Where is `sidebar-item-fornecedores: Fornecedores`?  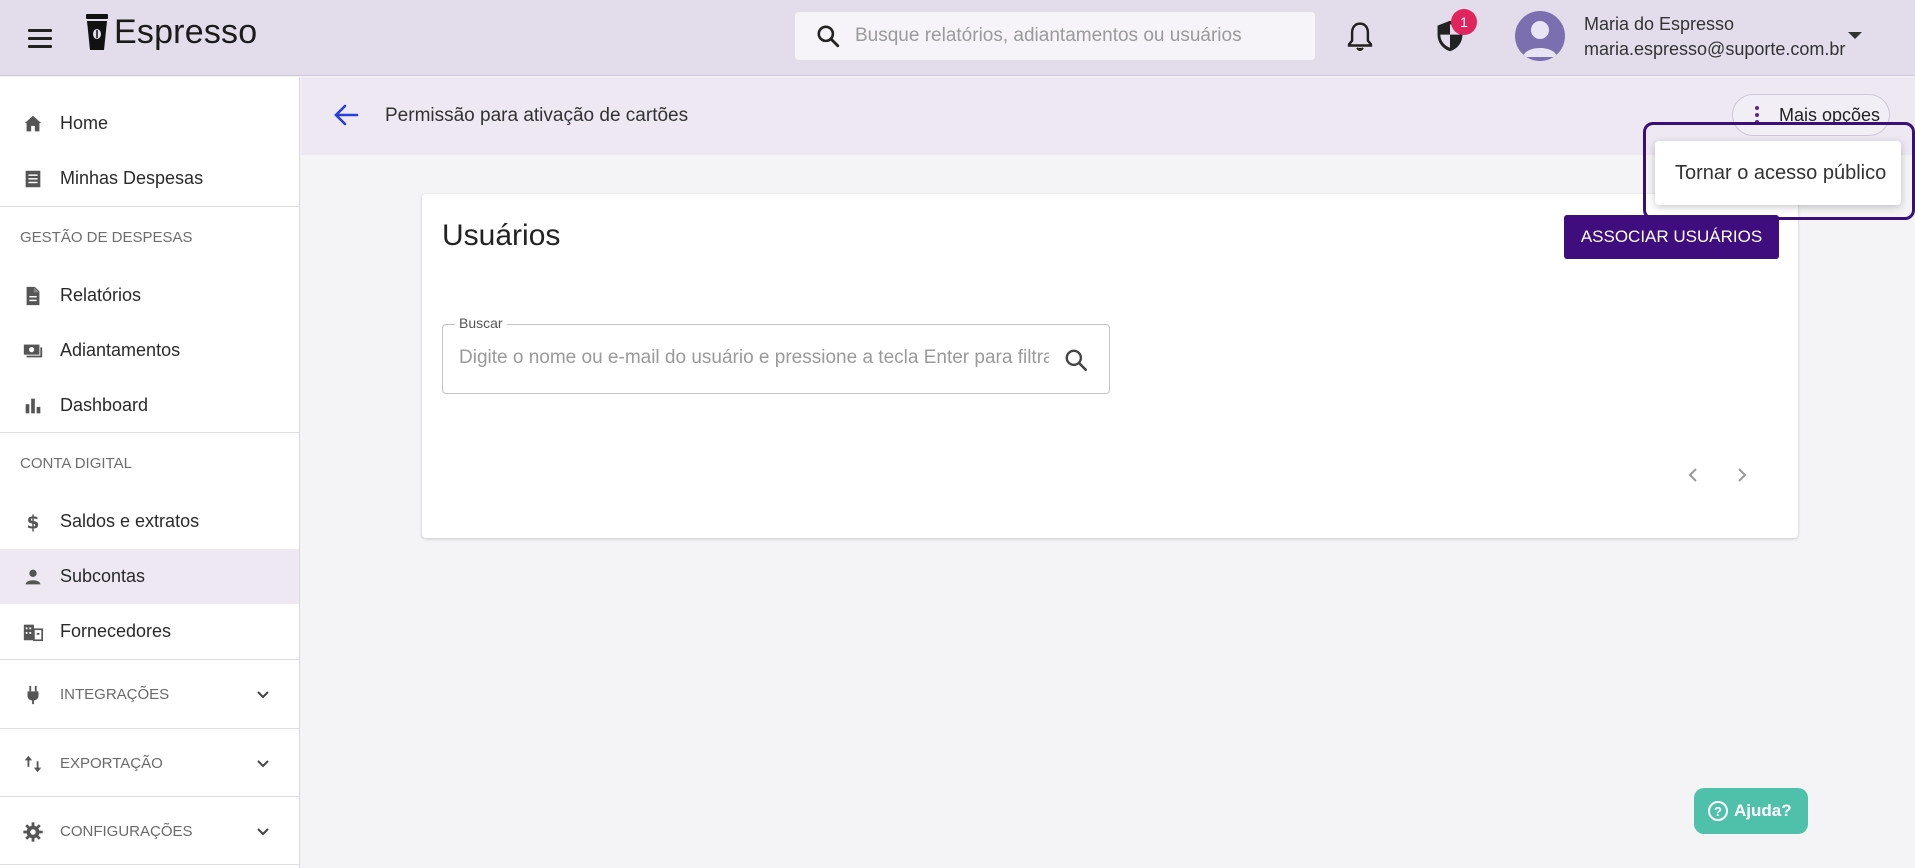 sidebar-item-fornecedores: Fornecedores is located at coordinates (149, 631).